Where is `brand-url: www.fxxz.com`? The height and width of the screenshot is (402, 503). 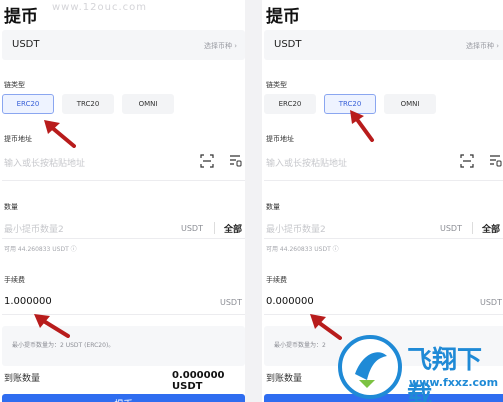
brand-url: www.fxxz.com is located at coordinates (454, 382).